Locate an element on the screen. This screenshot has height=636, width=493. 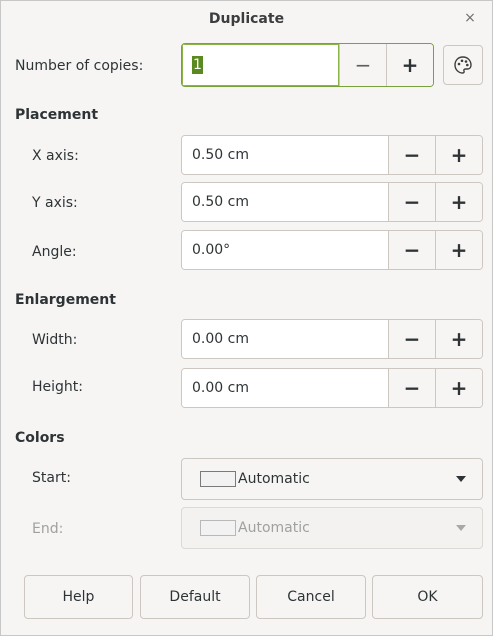
copies-increment-button: + is located at coordinates (409, 65).